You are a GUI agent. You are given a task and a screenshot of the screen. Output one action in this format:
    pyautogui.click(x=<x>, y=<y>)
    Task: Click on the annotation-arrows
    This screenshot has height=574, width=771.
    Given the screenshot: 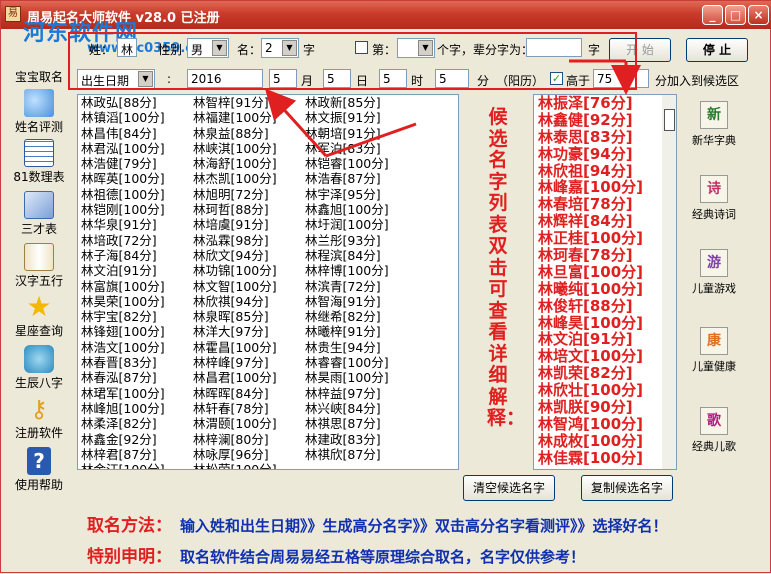 What is the action you would take?
    pyautogui.click(x=452, y=108)
    